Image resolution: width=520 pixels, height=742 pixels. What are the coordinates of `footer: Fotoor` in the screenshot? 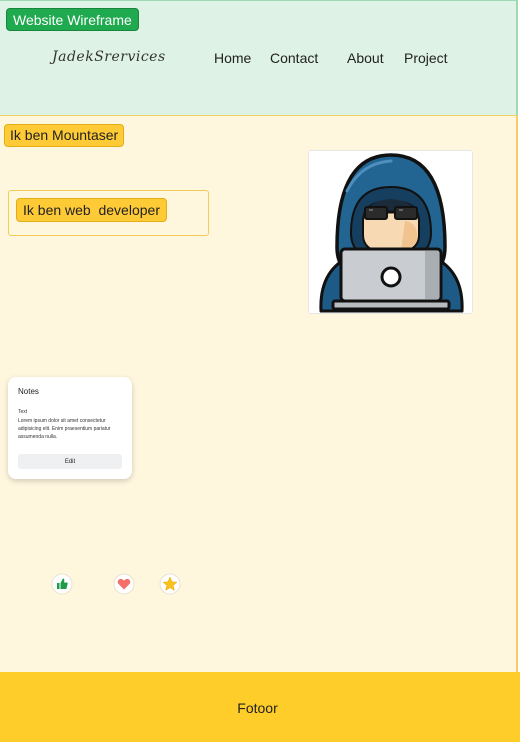 It's located at (260, 707).